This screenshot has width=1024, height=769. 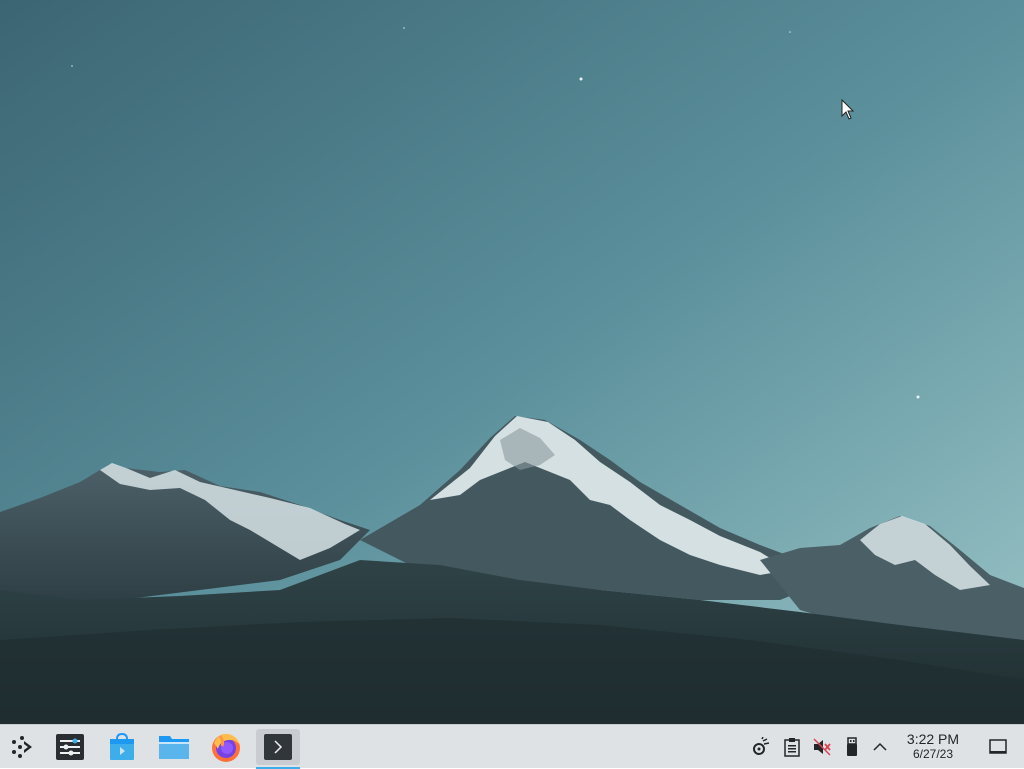 I want to click on application-launcher-button, so click(x=22, y=747).